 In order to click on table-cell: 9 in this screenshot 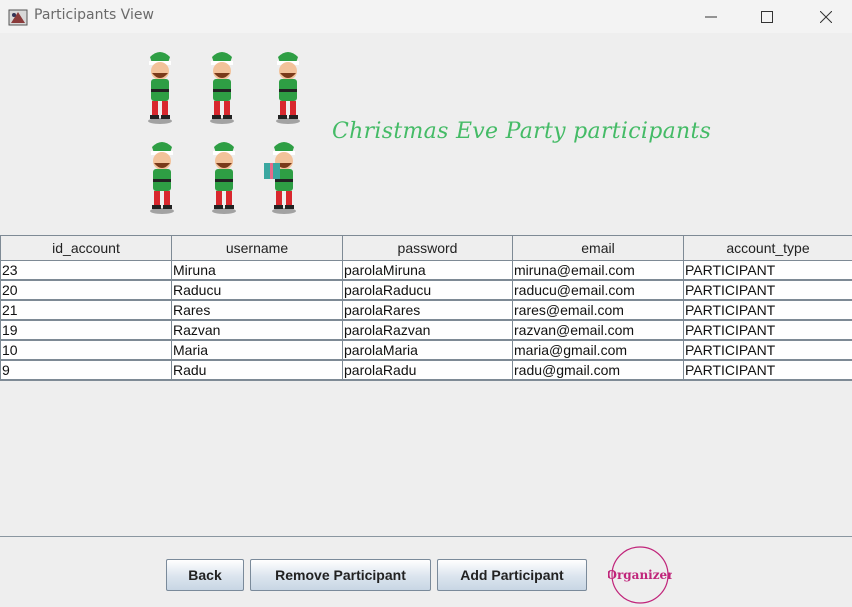, I will do `click(86, 370)`.